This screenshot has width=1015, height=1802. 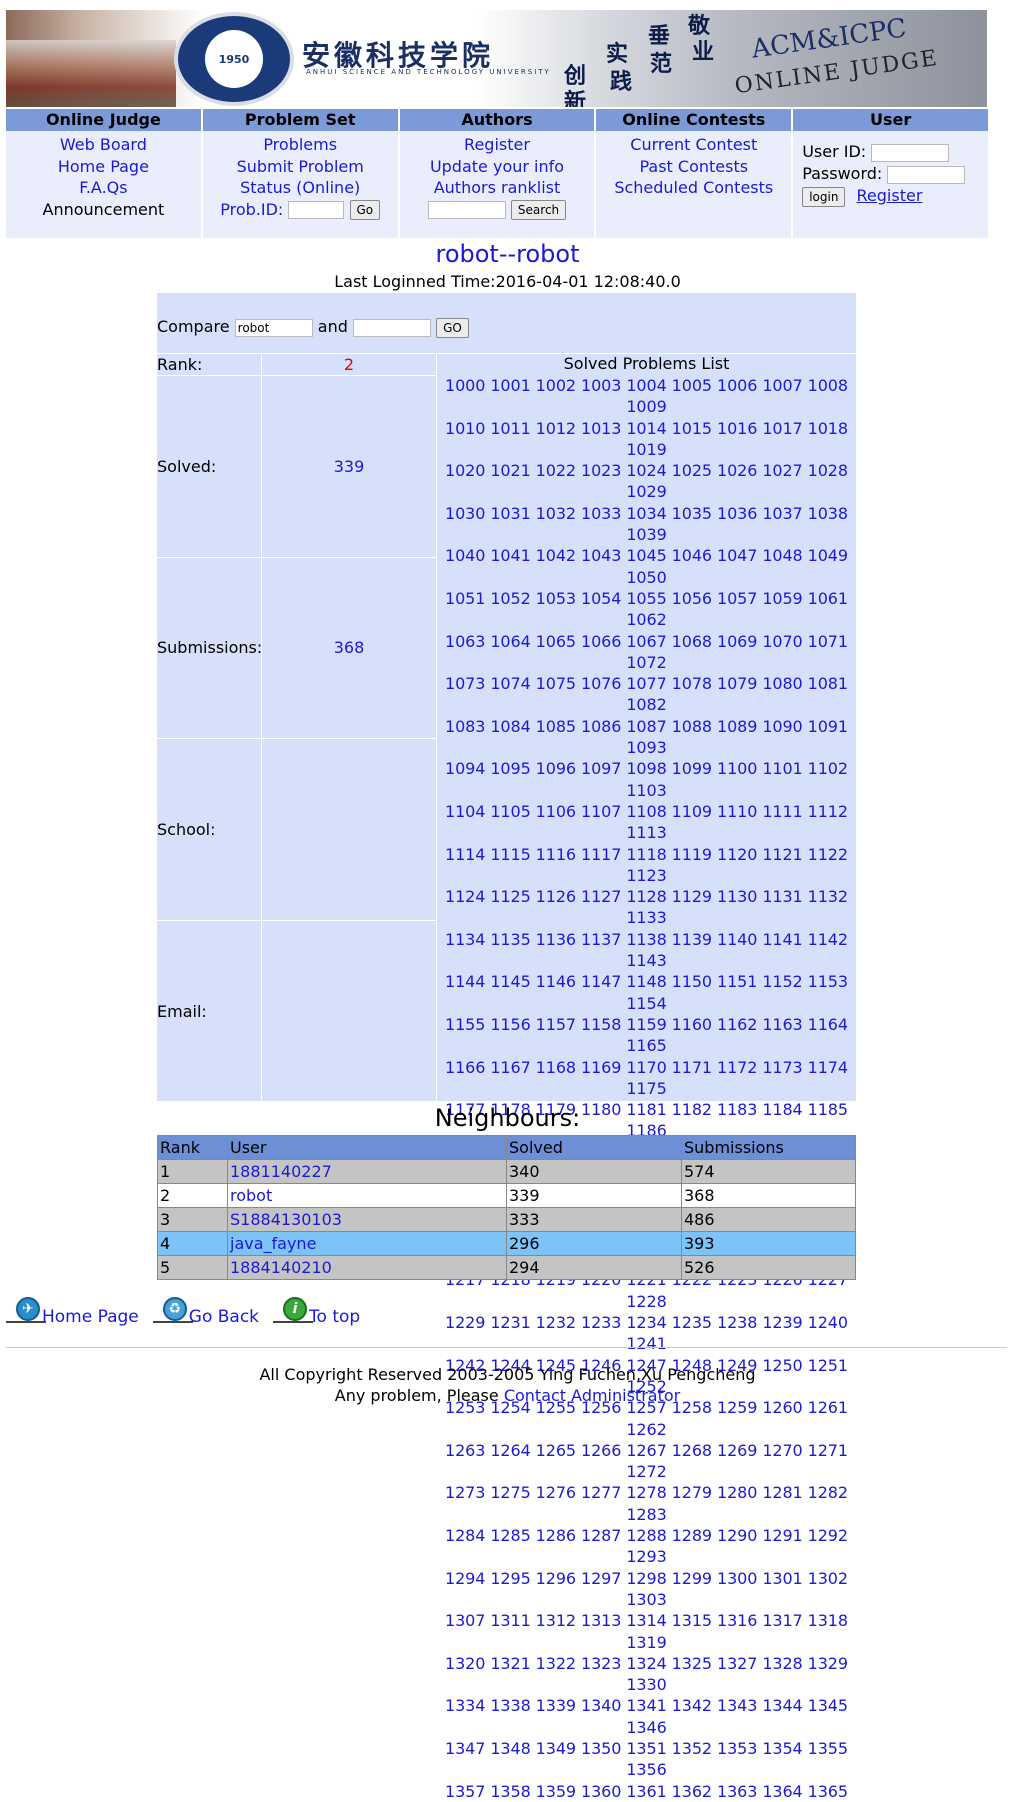 I want to click on problem-link: 1014, so click(x=646, y=428).